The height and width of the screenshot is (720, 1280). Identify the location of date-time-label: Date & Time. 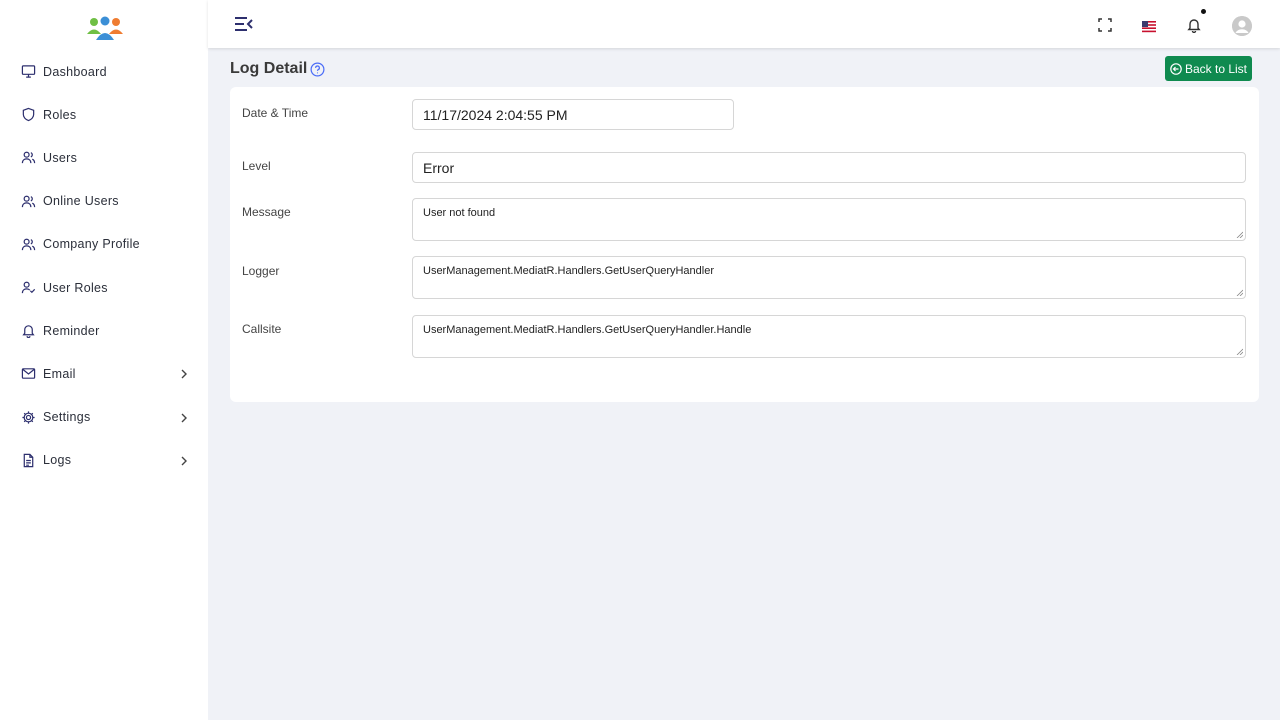
(275, 113).